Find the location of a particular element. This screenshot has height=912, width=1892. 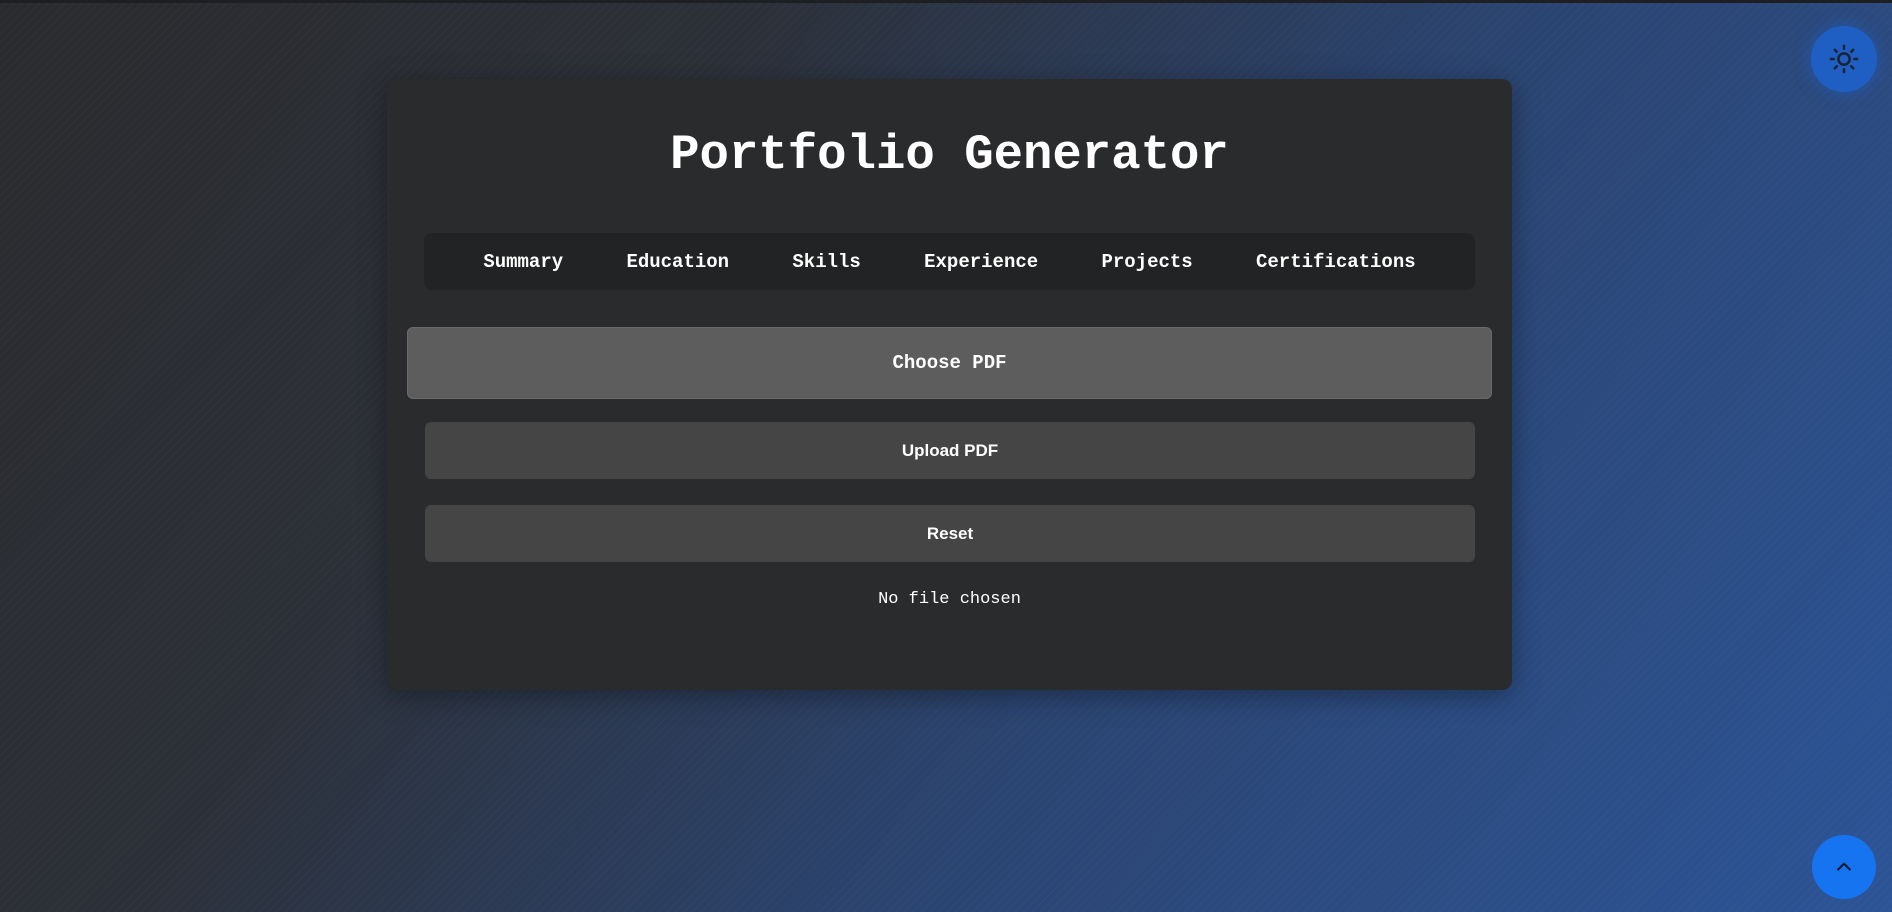

page-title: Portfolio Generator is located at coordinates (949, 155).